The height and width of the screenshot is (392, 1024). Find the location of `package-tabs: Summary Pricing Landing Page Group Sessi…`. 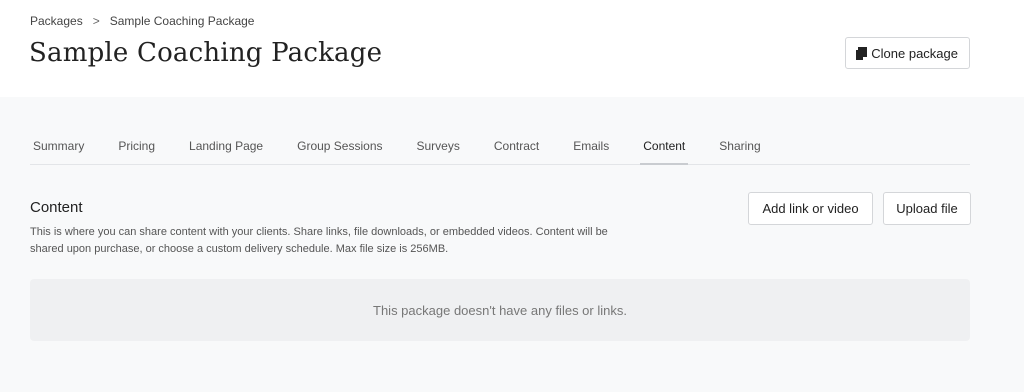

package-tabs: Summary Pricing Landing Page Group Sessi… is located at coordinates (500, 146).